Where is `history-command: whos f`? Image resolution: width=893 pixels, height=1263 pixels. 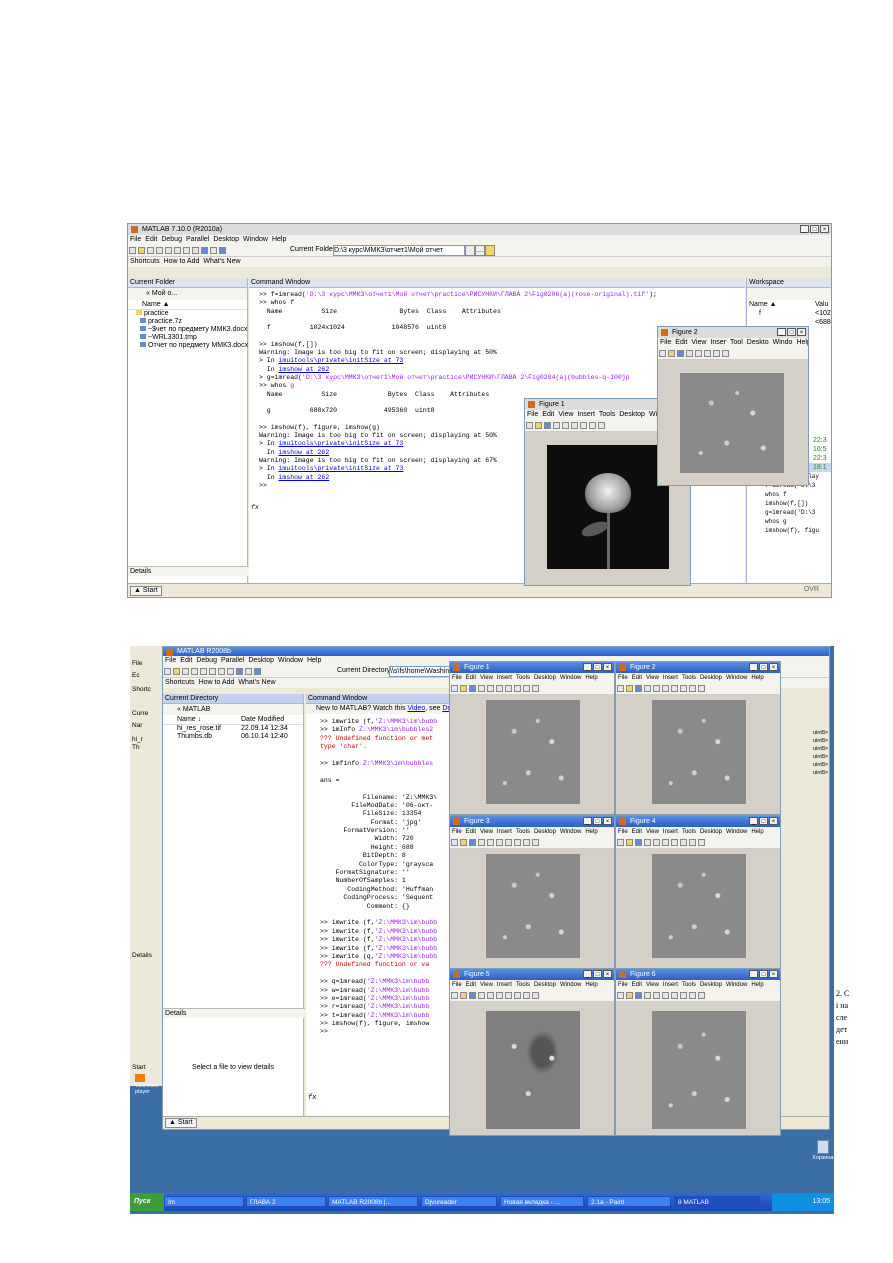 history-command: whos f is located at coordinates (789, 494).